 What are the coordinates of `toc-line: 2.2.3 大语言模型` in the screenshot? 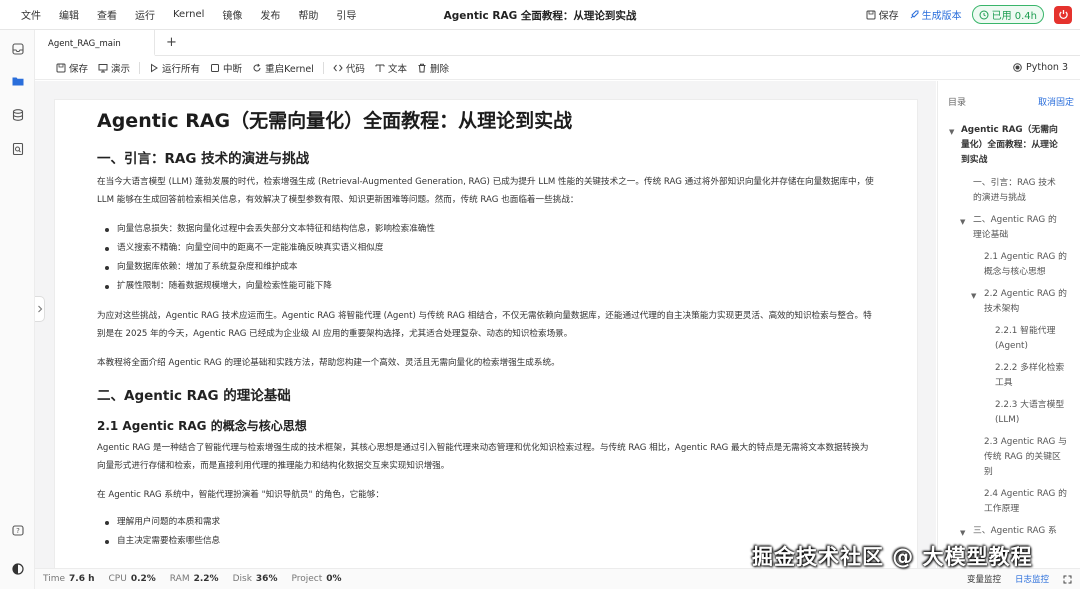 It's located at (1030, 405).